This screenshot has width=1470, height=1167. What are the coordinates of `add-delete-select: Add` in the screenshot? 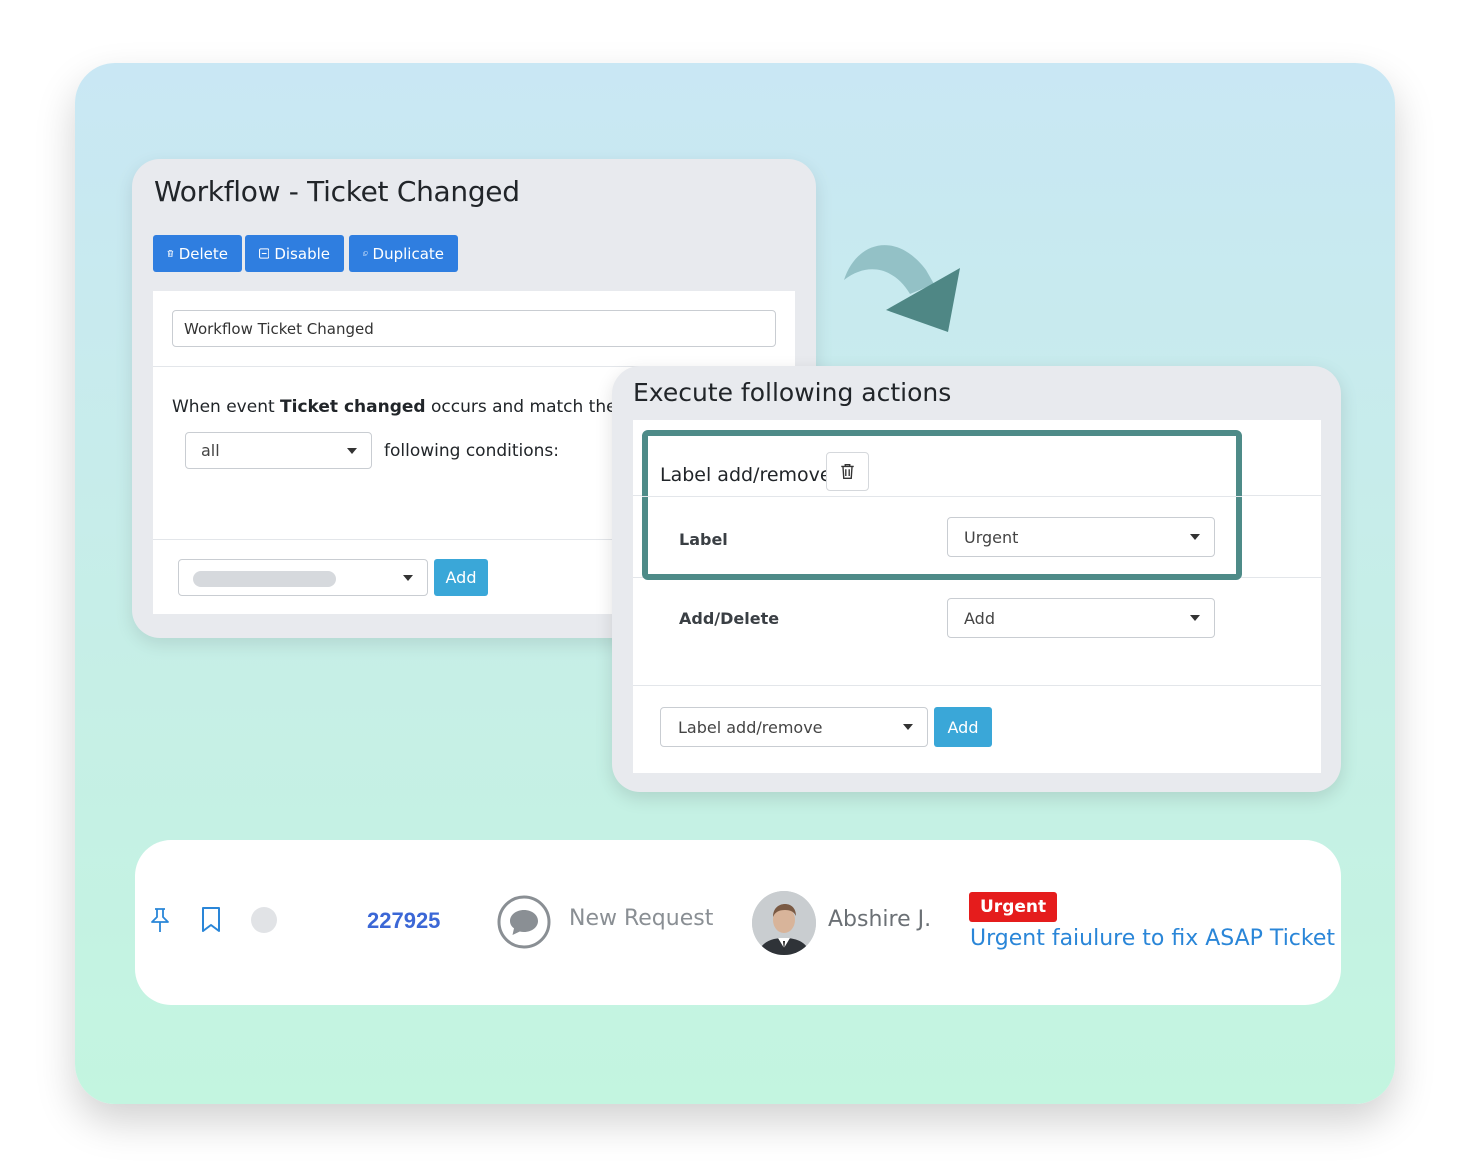 It's located at (1081, 618).